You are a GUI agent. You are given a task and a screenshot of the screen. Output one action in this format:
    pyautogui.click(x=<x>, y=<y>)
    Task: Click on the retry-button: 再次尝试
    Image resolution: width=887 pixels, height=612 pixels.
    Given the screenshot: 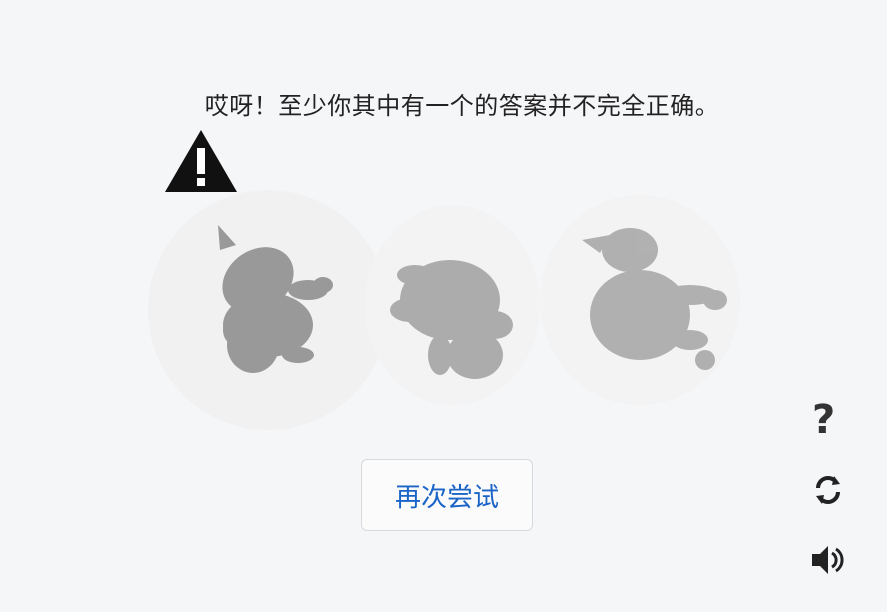 What is the action you would take?
    pyautogui.click(x=447, y=495)
    